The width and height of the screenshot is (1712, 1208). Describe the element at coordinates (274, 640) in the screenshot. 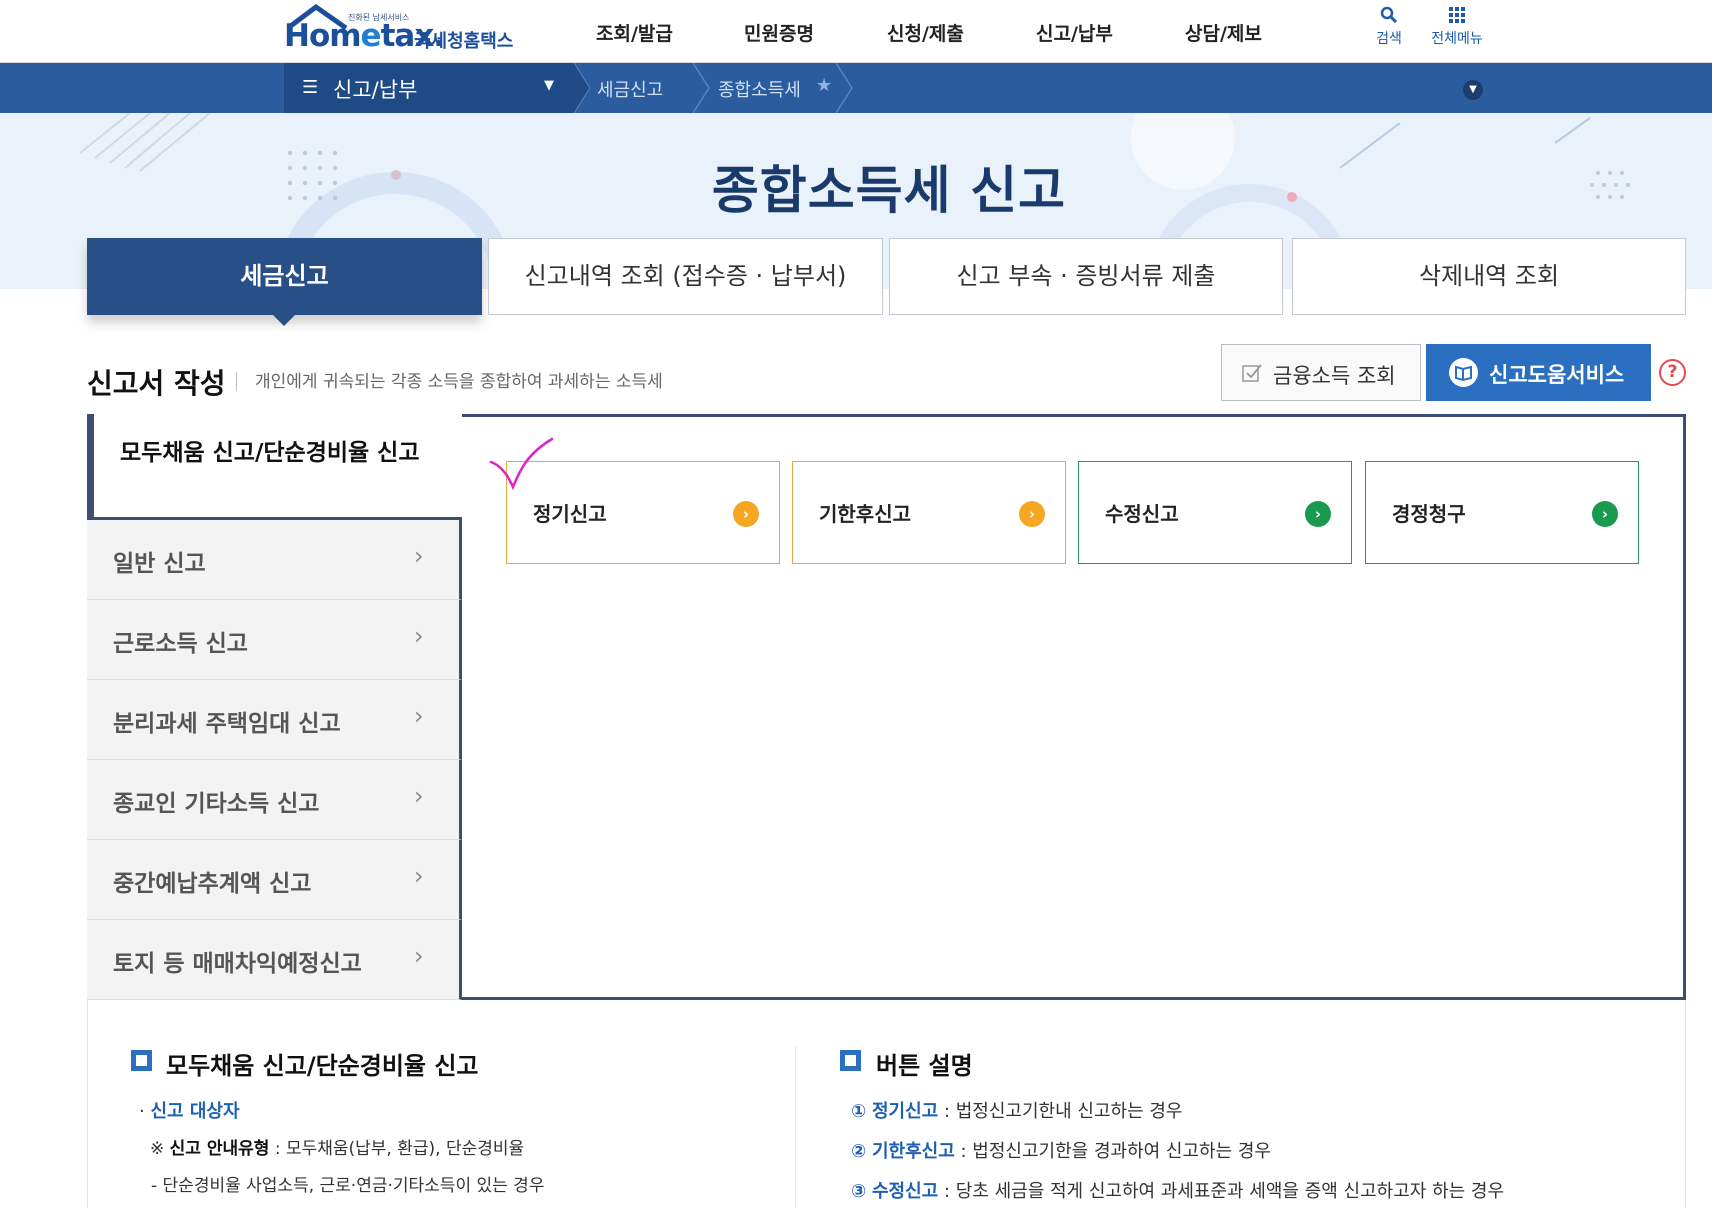

I see `menu-item-earned-income: 근로소득 신고 ›` at that location.